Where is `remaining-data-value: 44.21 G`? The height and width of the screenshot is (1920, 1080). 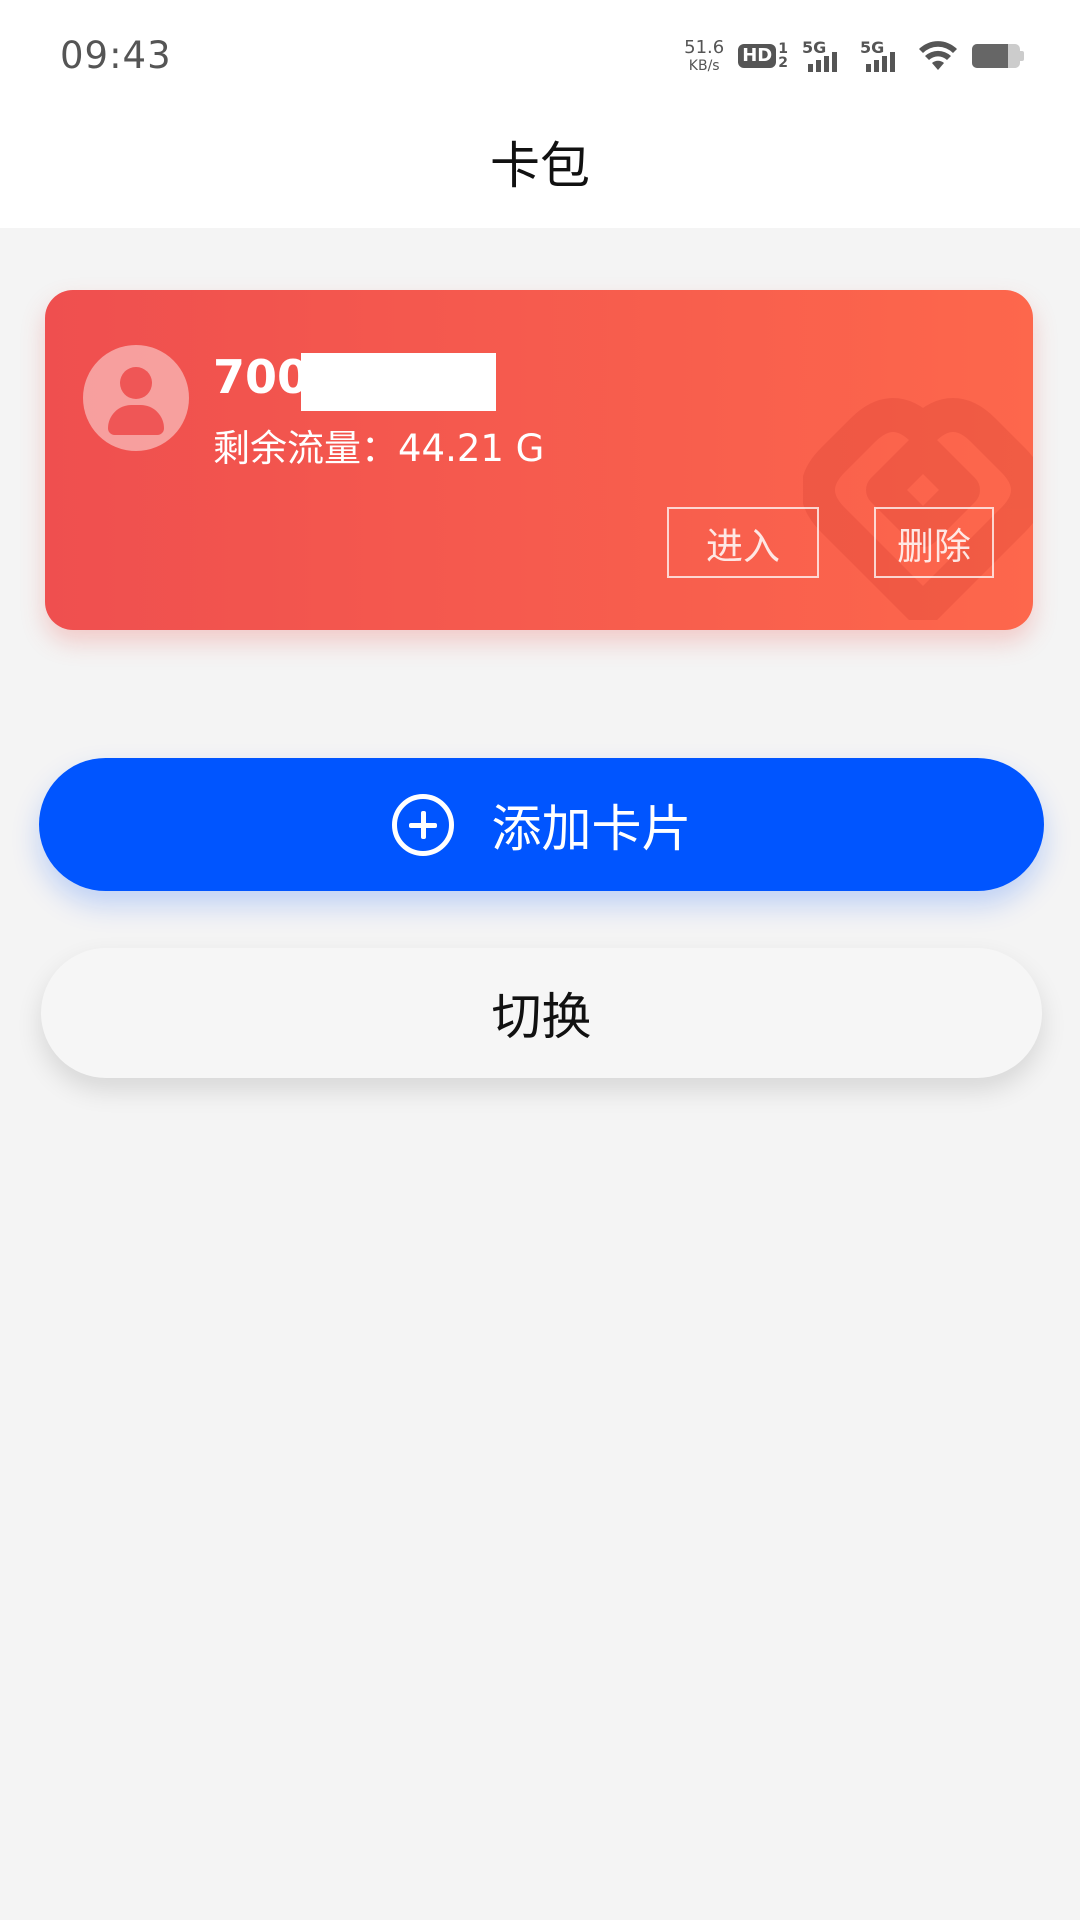 remaining-data-value: 44.21 G is located at coordinates (471, 448).